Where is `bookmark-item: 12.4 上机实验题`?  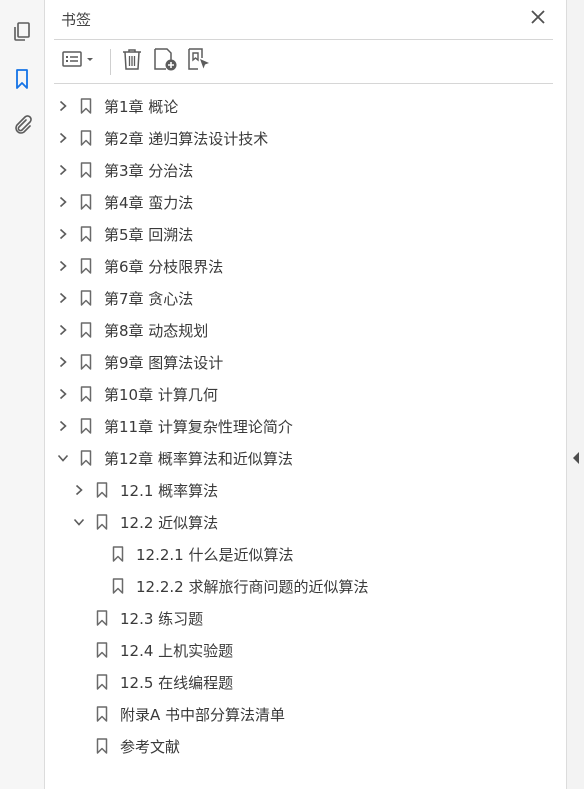 bookmark-item: 12.4 上机实验题 is located at coordinates (152, 650).